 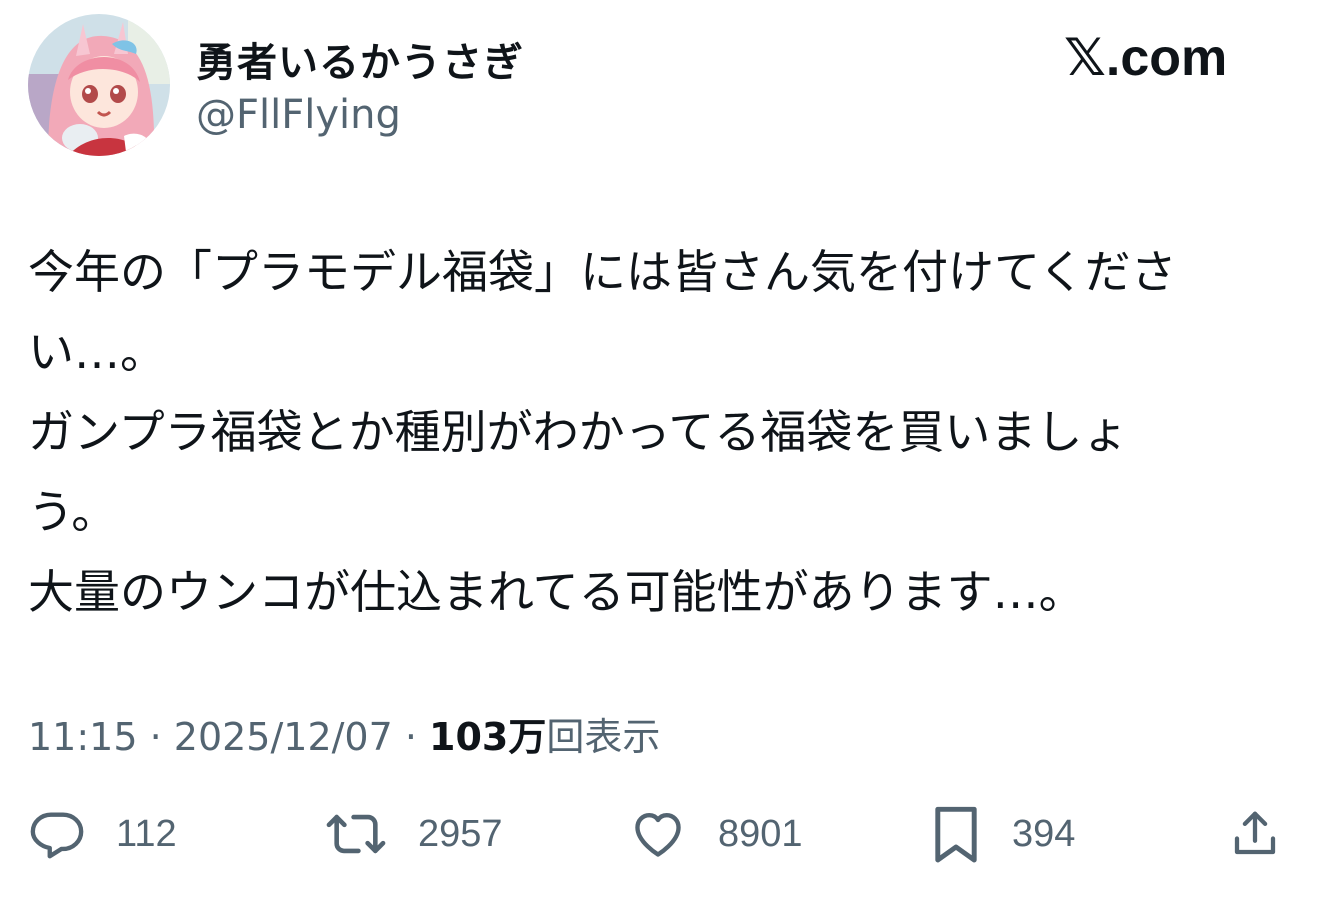 What do you see at coordinates (57, 834) in the screenshot?
I see `reply-icon` at bounding box center [57, 834].